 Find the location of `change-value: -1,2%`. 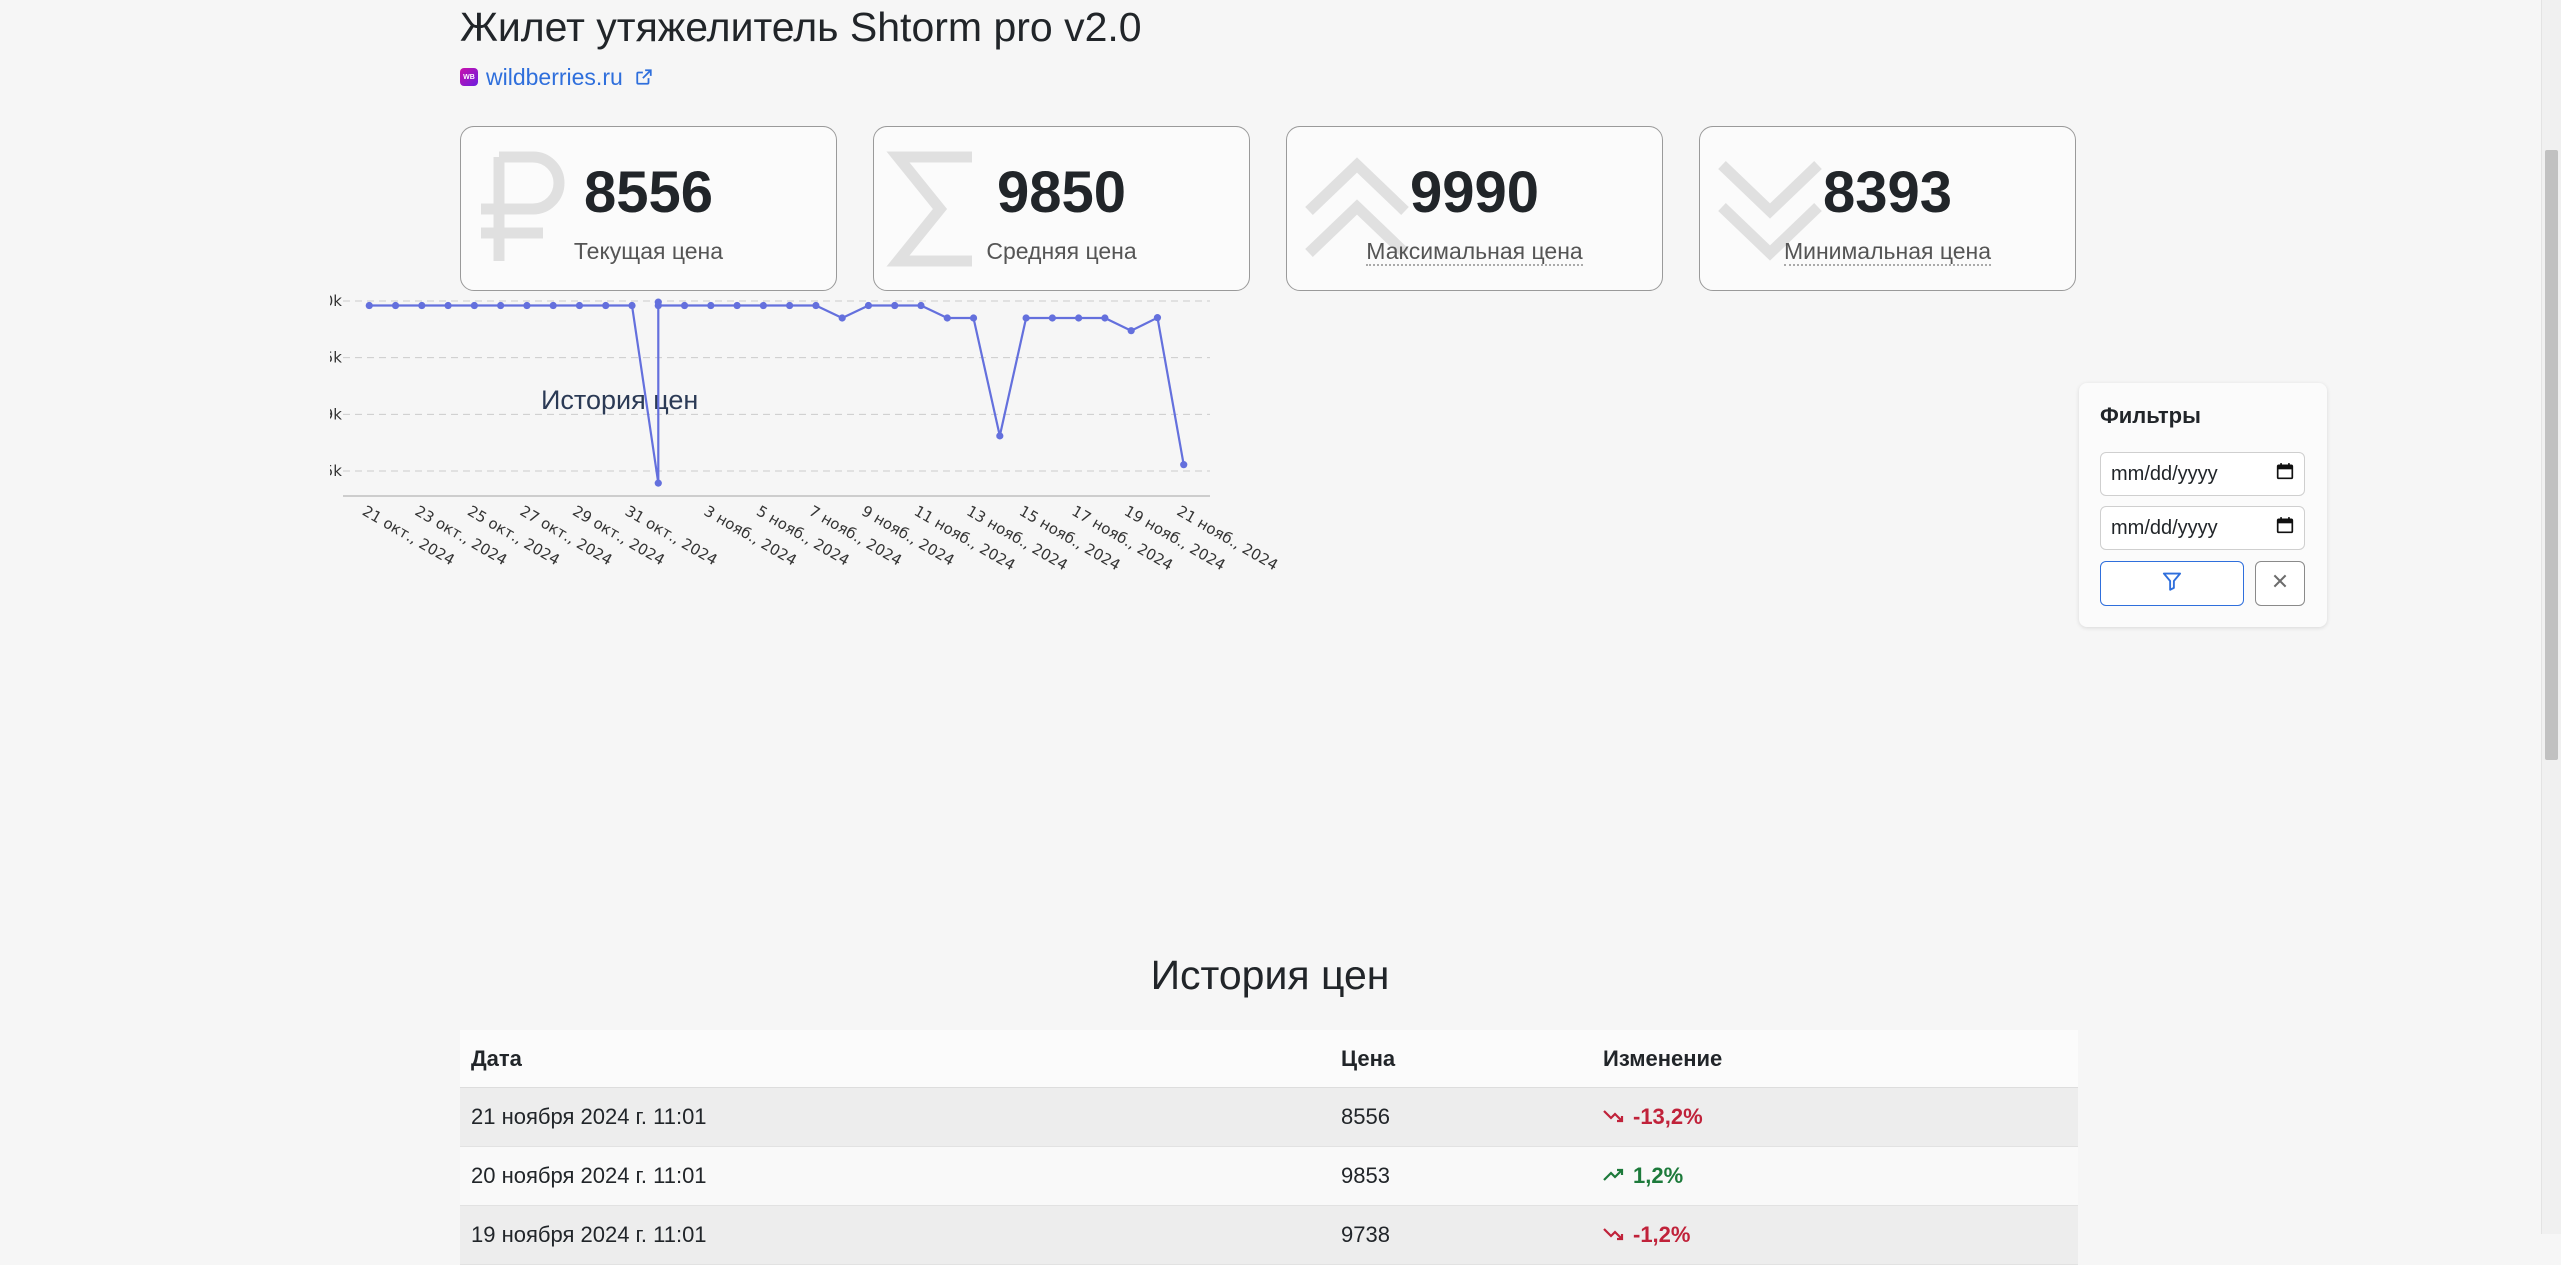

change-value: -1,2% is located at coordinates (1662, 1234).